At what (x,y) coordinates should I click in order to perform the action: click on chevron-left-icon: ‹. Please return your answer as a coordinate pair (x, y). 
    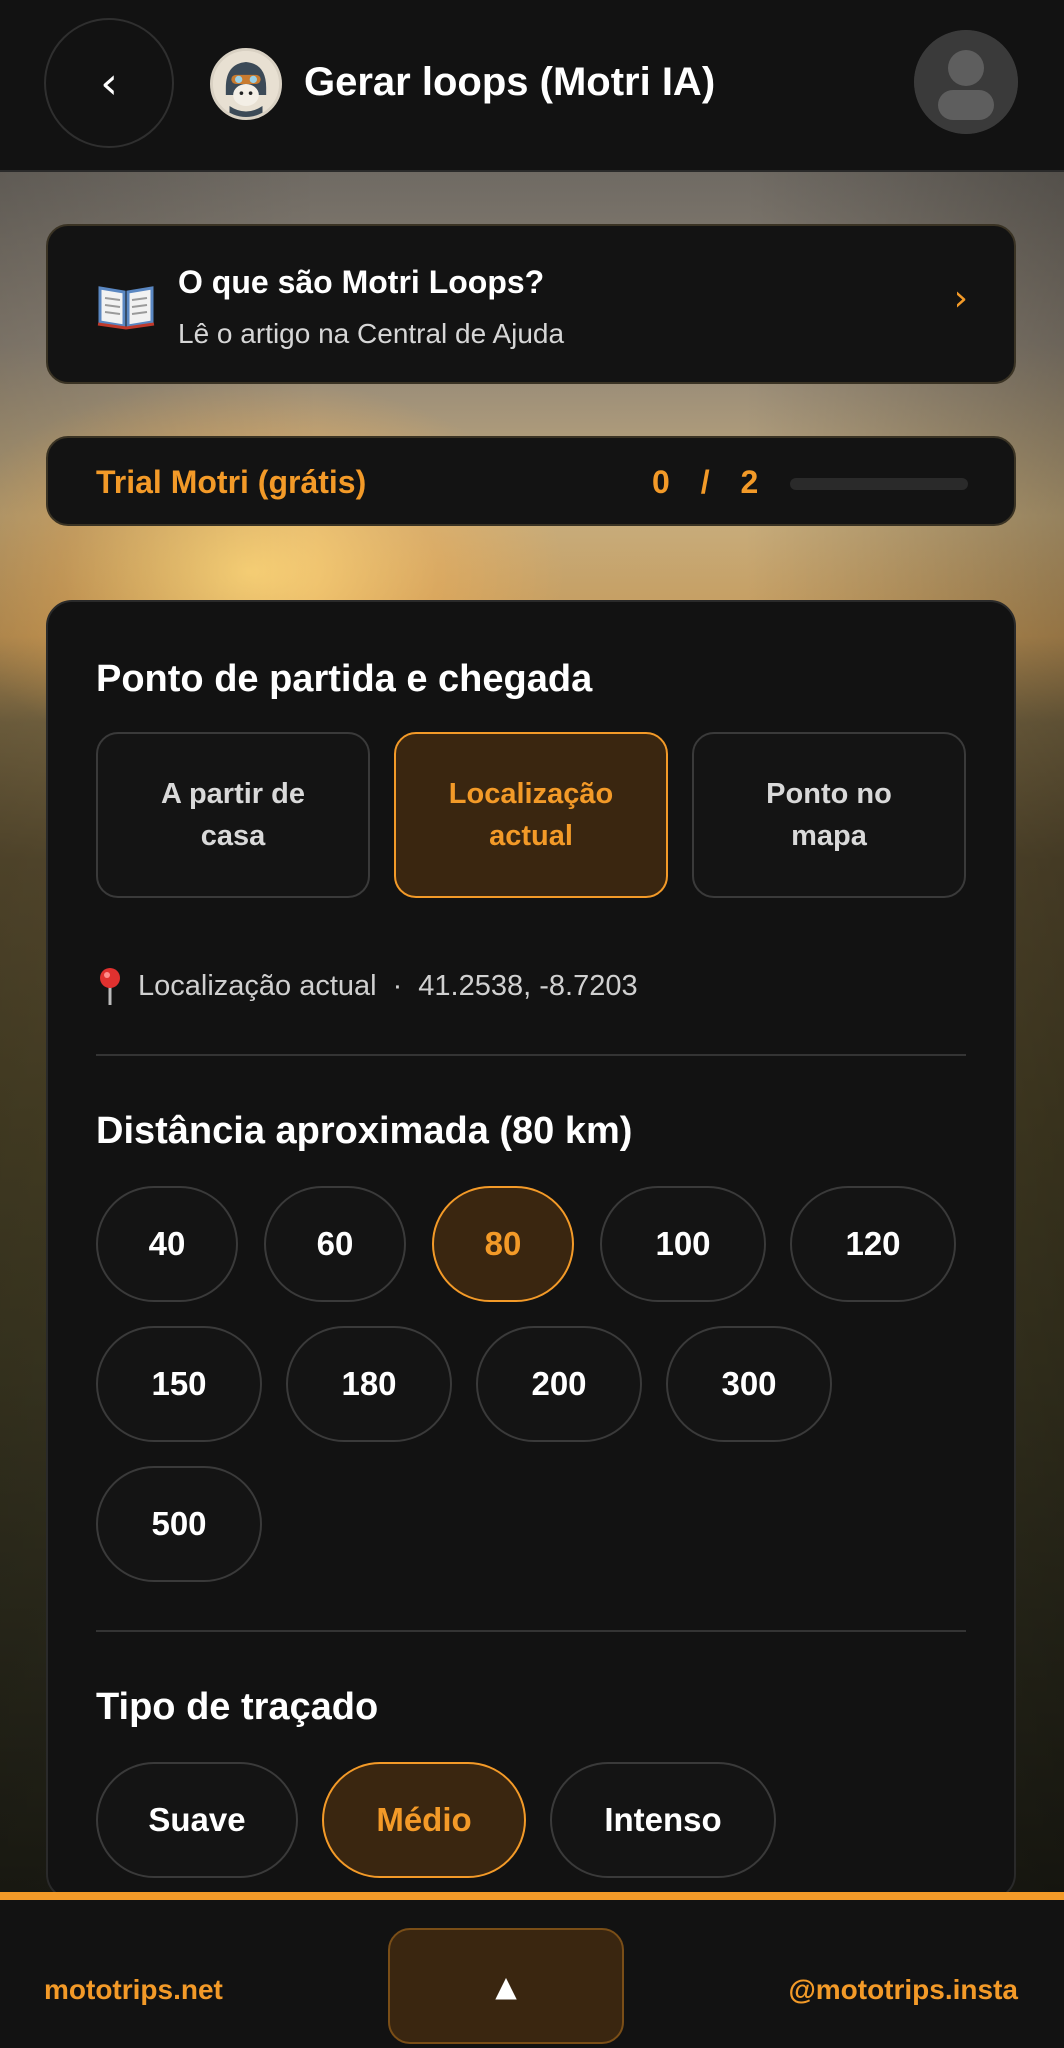
    Looking at the image, I should click on (109, 83).